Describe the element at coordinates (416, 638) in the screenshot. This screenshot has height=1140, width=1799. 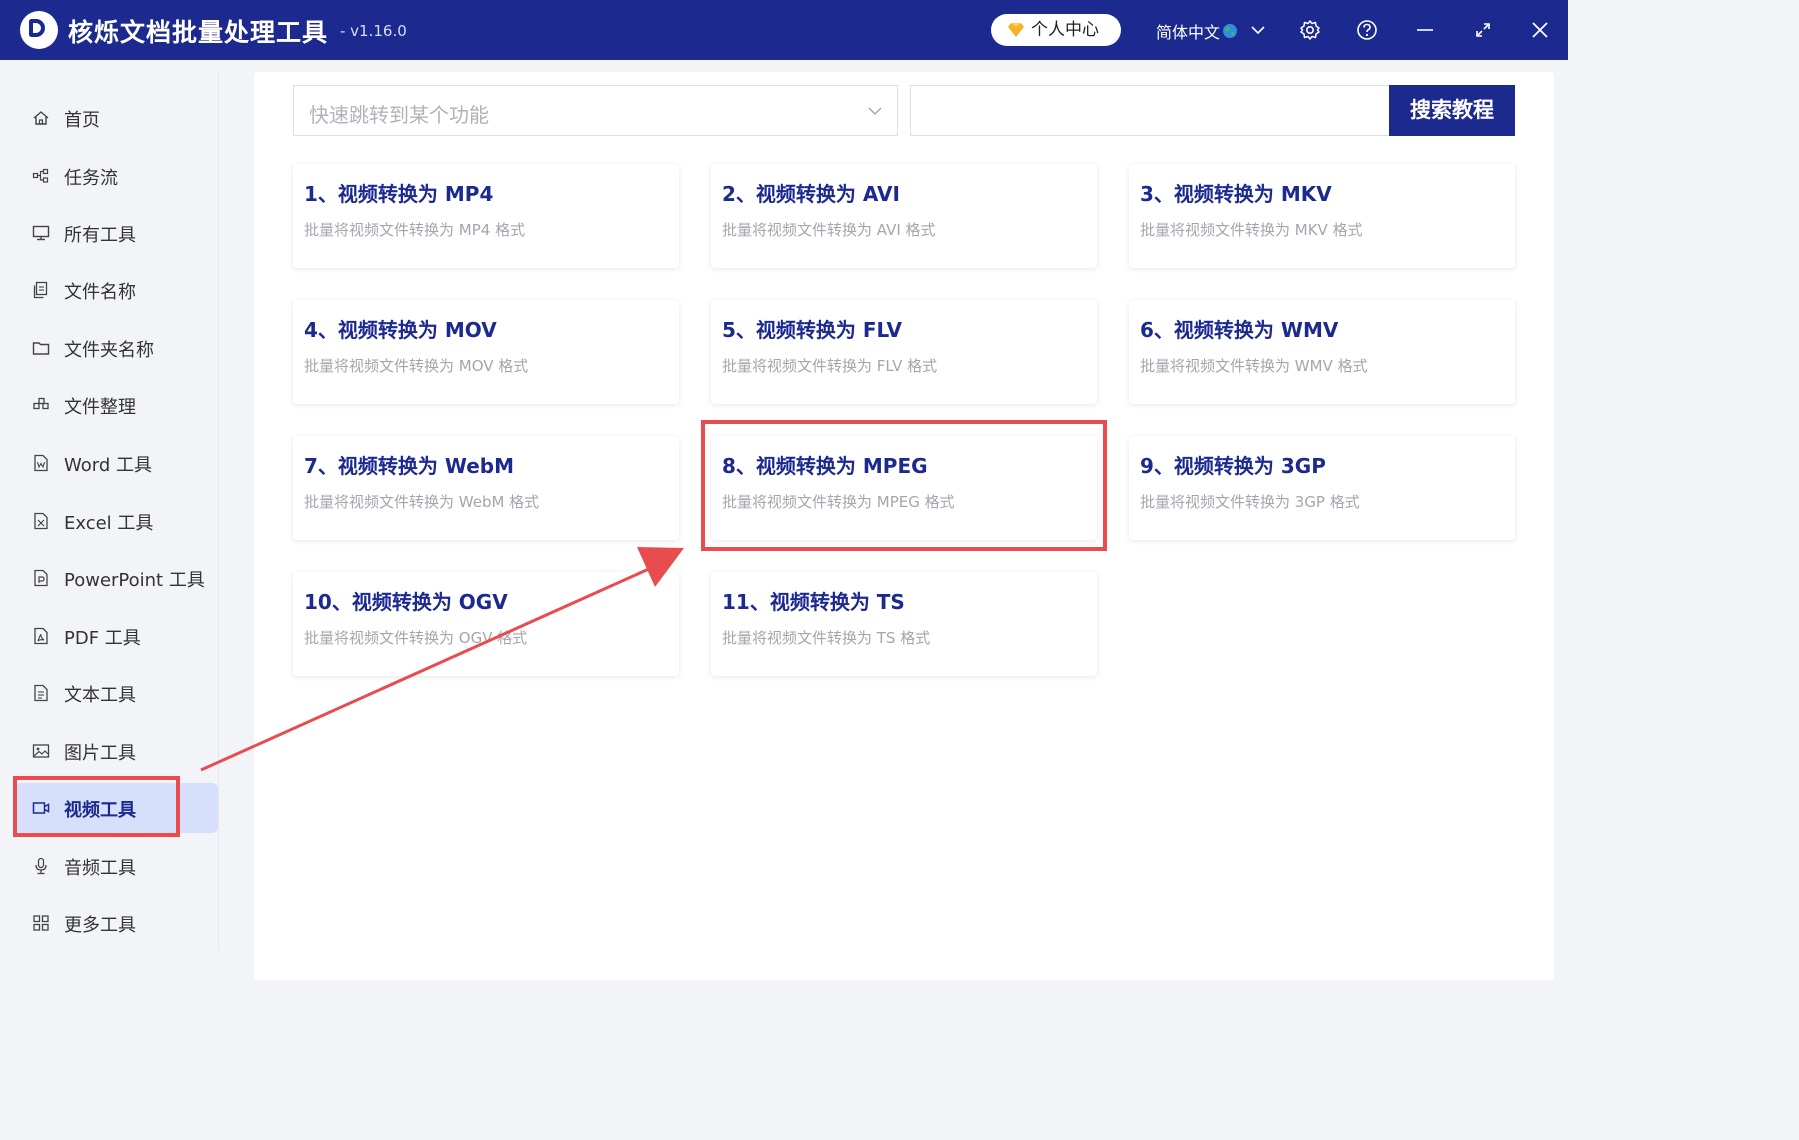
I see `tool-card-description: 批量将视频文件转换为 OGV 格式` at that location.